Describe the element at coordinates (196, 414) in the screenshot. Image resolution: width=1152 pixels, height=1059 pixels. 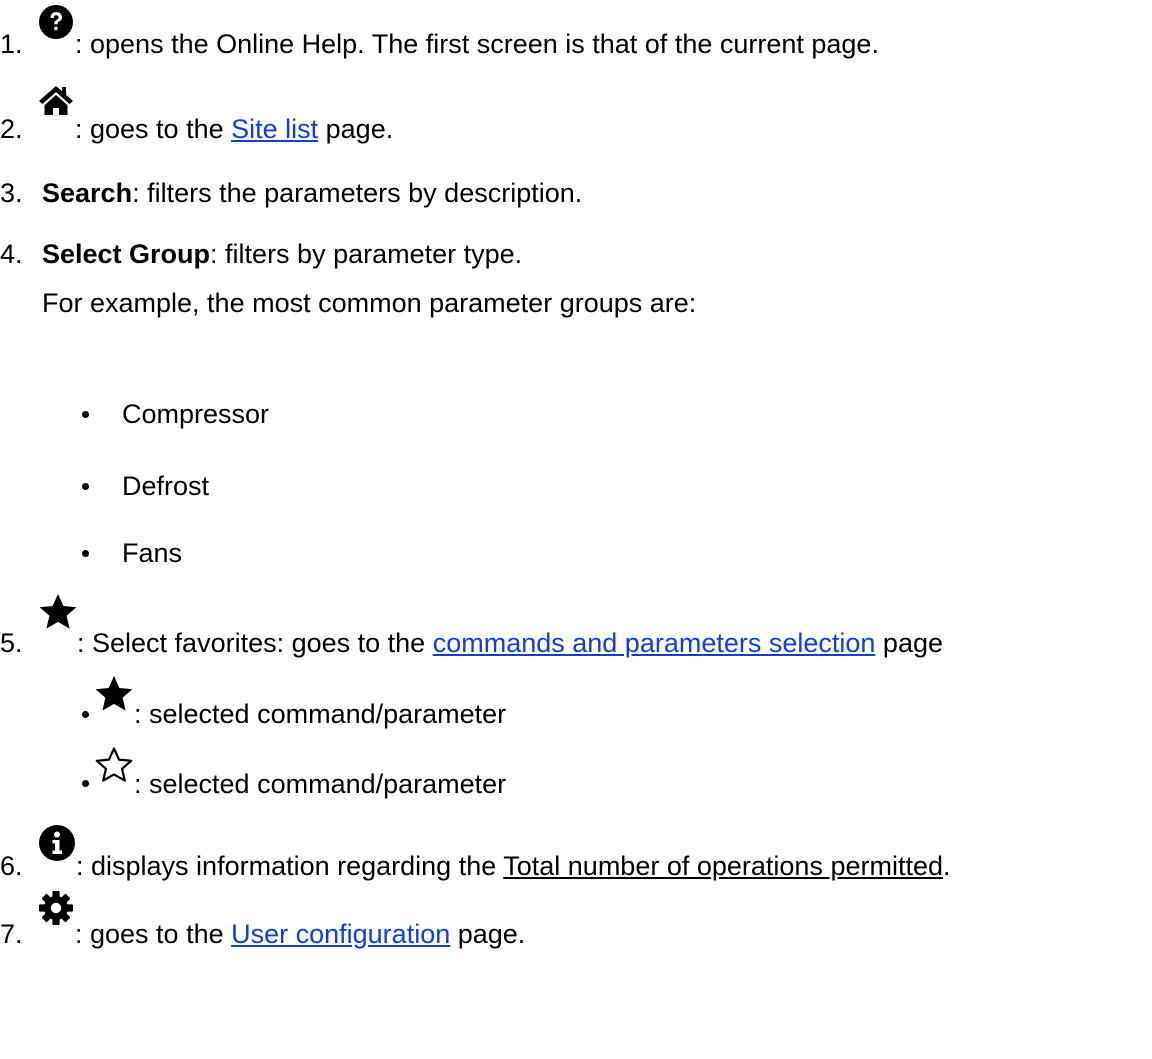
I see `bullet-text: Compressor` at that location.